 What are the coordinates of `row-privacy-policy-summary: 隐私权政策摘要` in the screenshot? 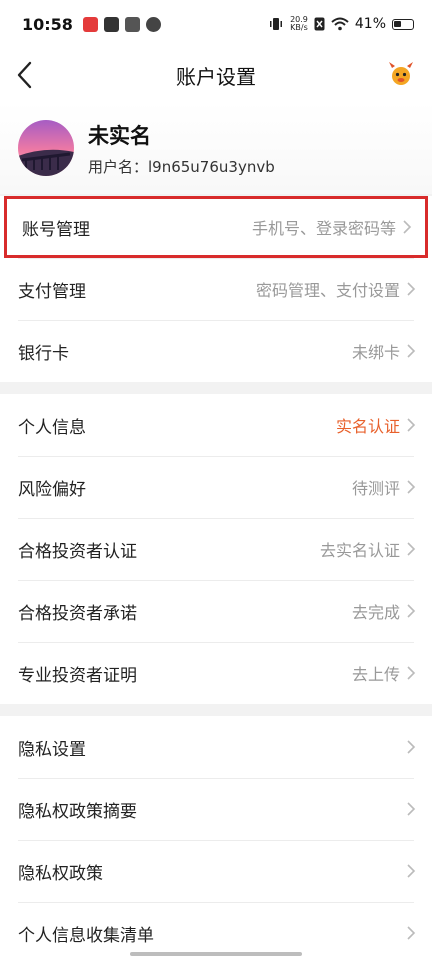 It's located at (216, 809).